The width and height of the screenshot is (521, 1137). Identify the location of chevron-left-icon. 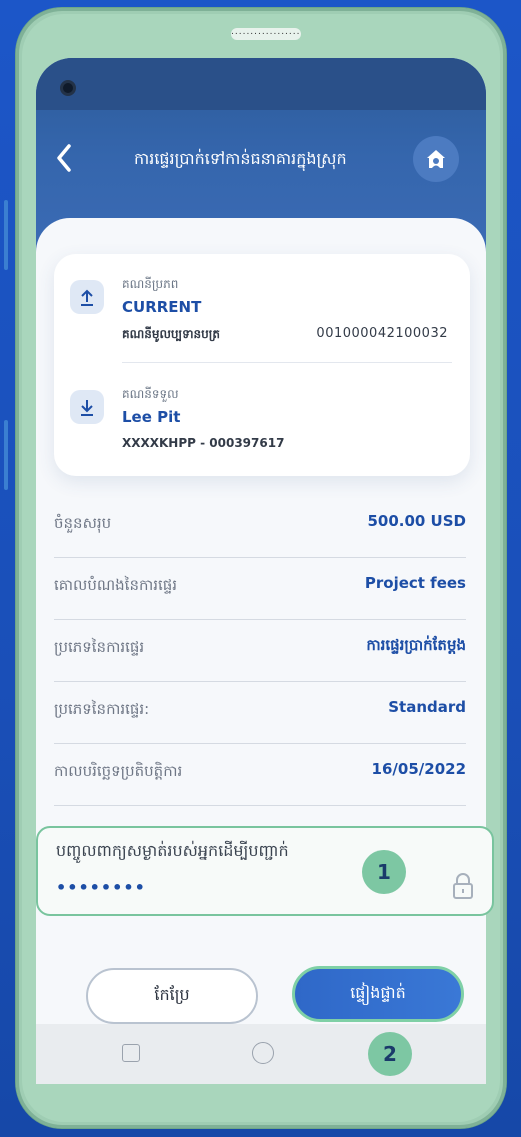
(64, 158).